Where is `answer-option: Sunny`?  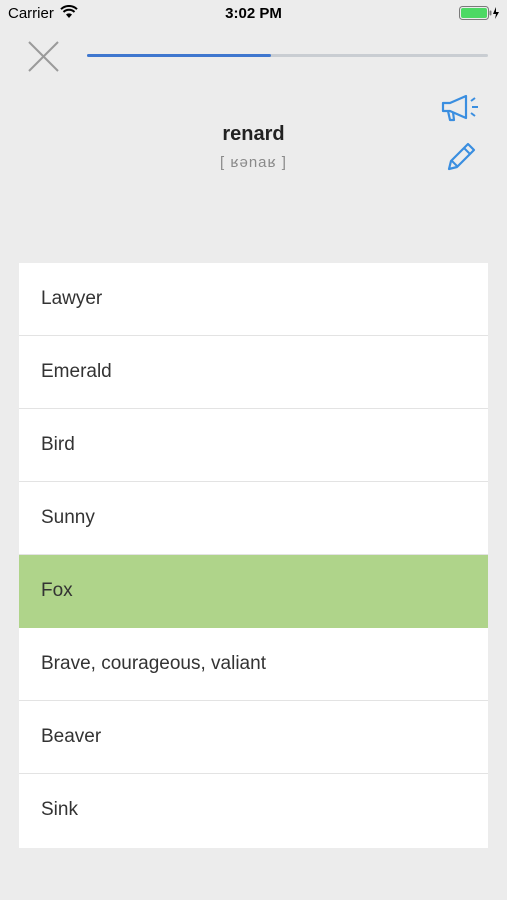
answer-option: Sunny is located at coordinates (253, 518).